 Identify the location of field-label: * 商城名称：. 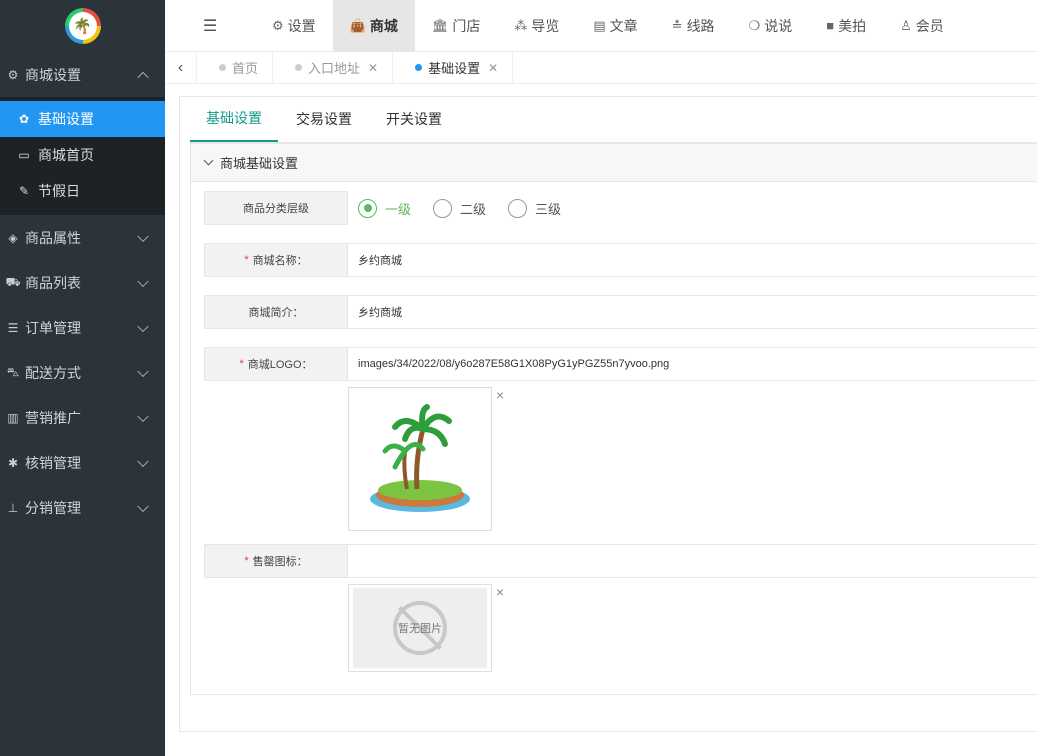
(276, 260).